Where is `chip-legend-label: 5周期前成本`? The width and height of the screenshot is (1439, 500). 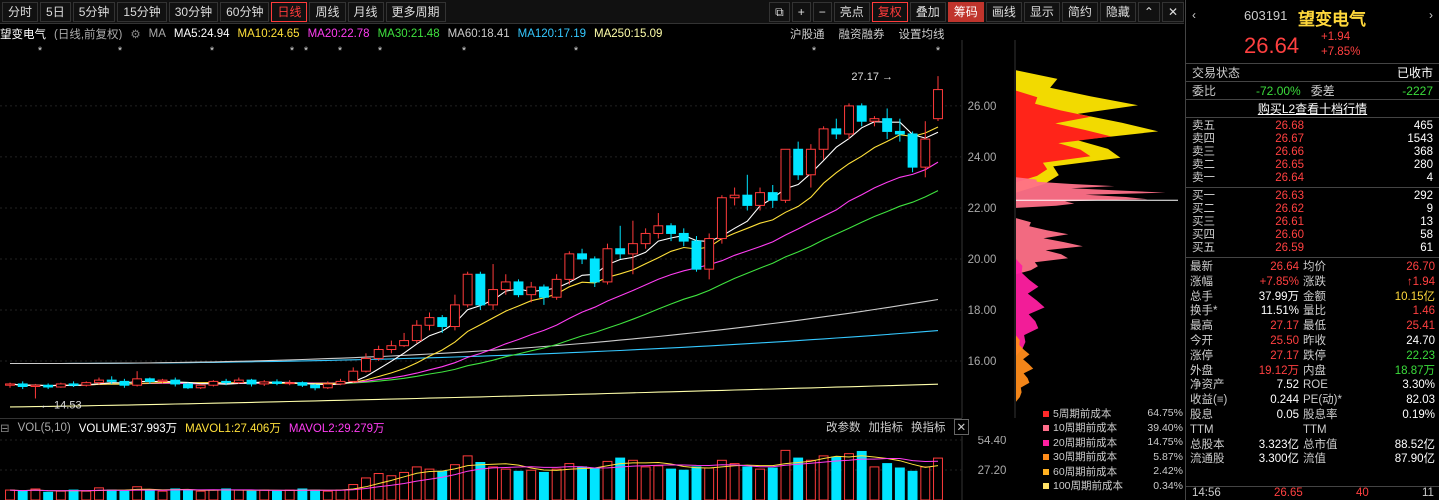
chip-legend-label: 5周期前成本 is located at coordinates (1077, 413).